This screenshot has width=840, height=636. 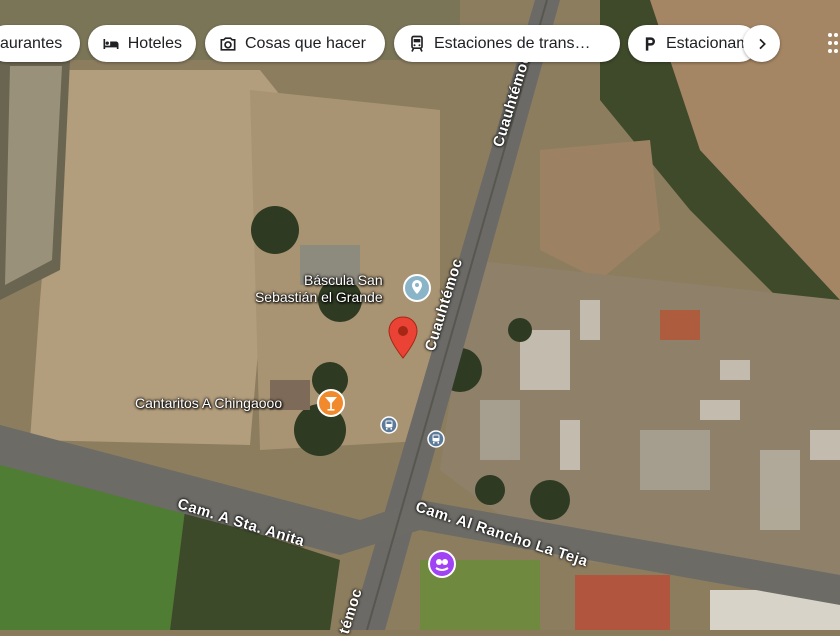 What do you see at coordinates (708, 43) in the screenshot?
I see `chip-parking-label: Estacionam` at bounding box center [708, 43].